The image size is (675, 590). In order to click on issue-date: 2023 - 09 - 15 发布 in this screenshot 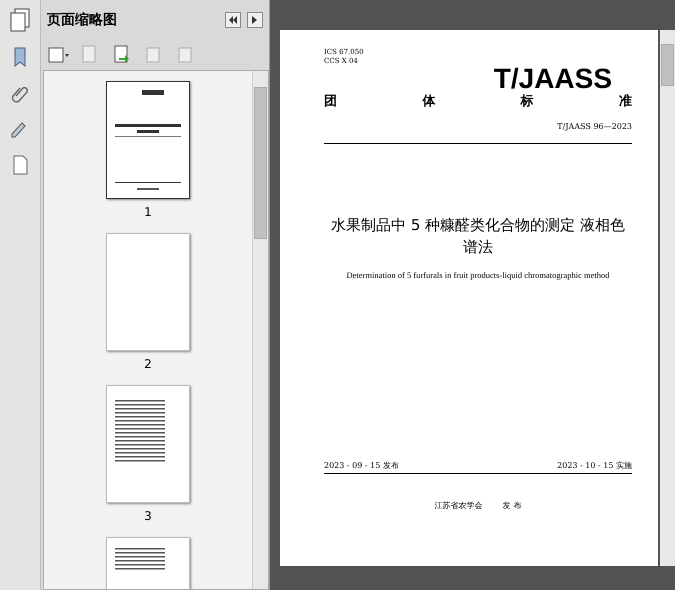, I will do `click(361, 465)`.